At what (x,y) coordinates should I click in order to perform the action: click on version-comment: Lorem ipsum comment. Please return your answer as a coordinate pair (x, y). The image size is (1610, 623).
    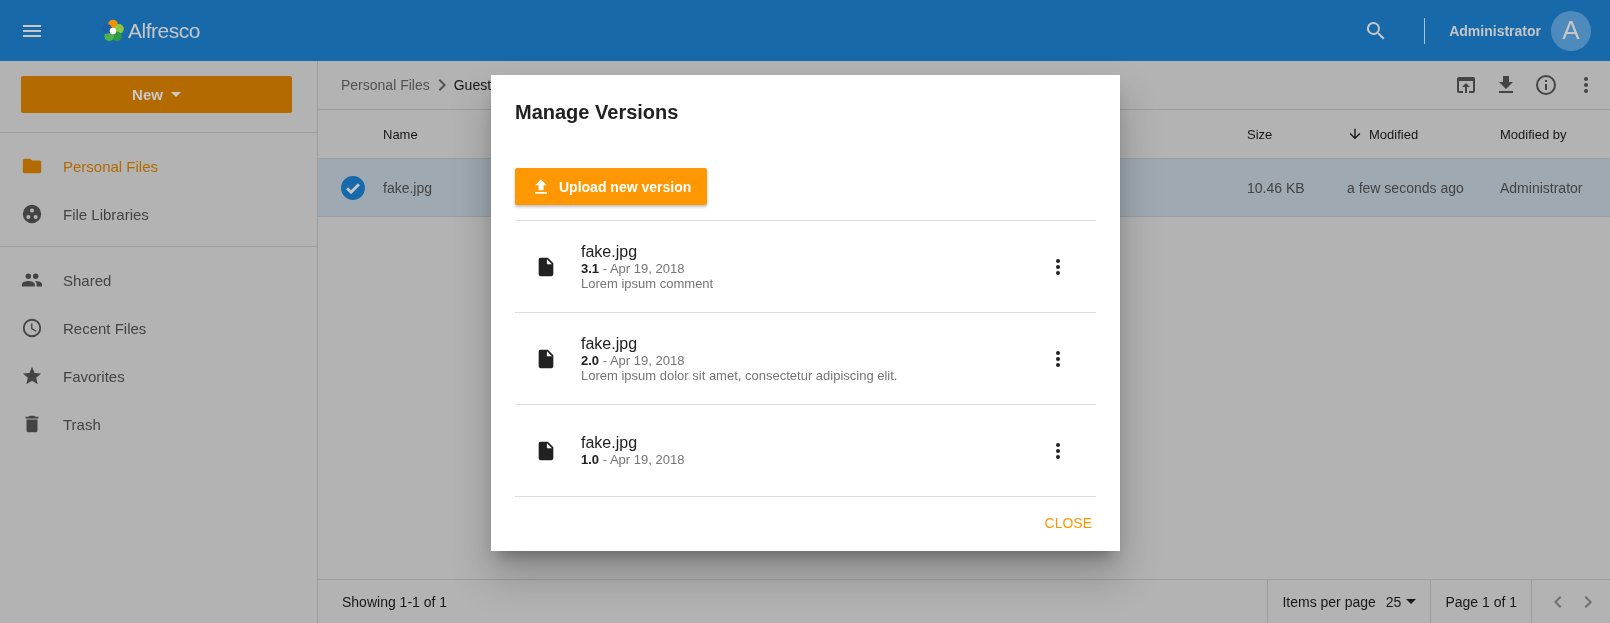
    Looking at the image, I should click on (648, 283).